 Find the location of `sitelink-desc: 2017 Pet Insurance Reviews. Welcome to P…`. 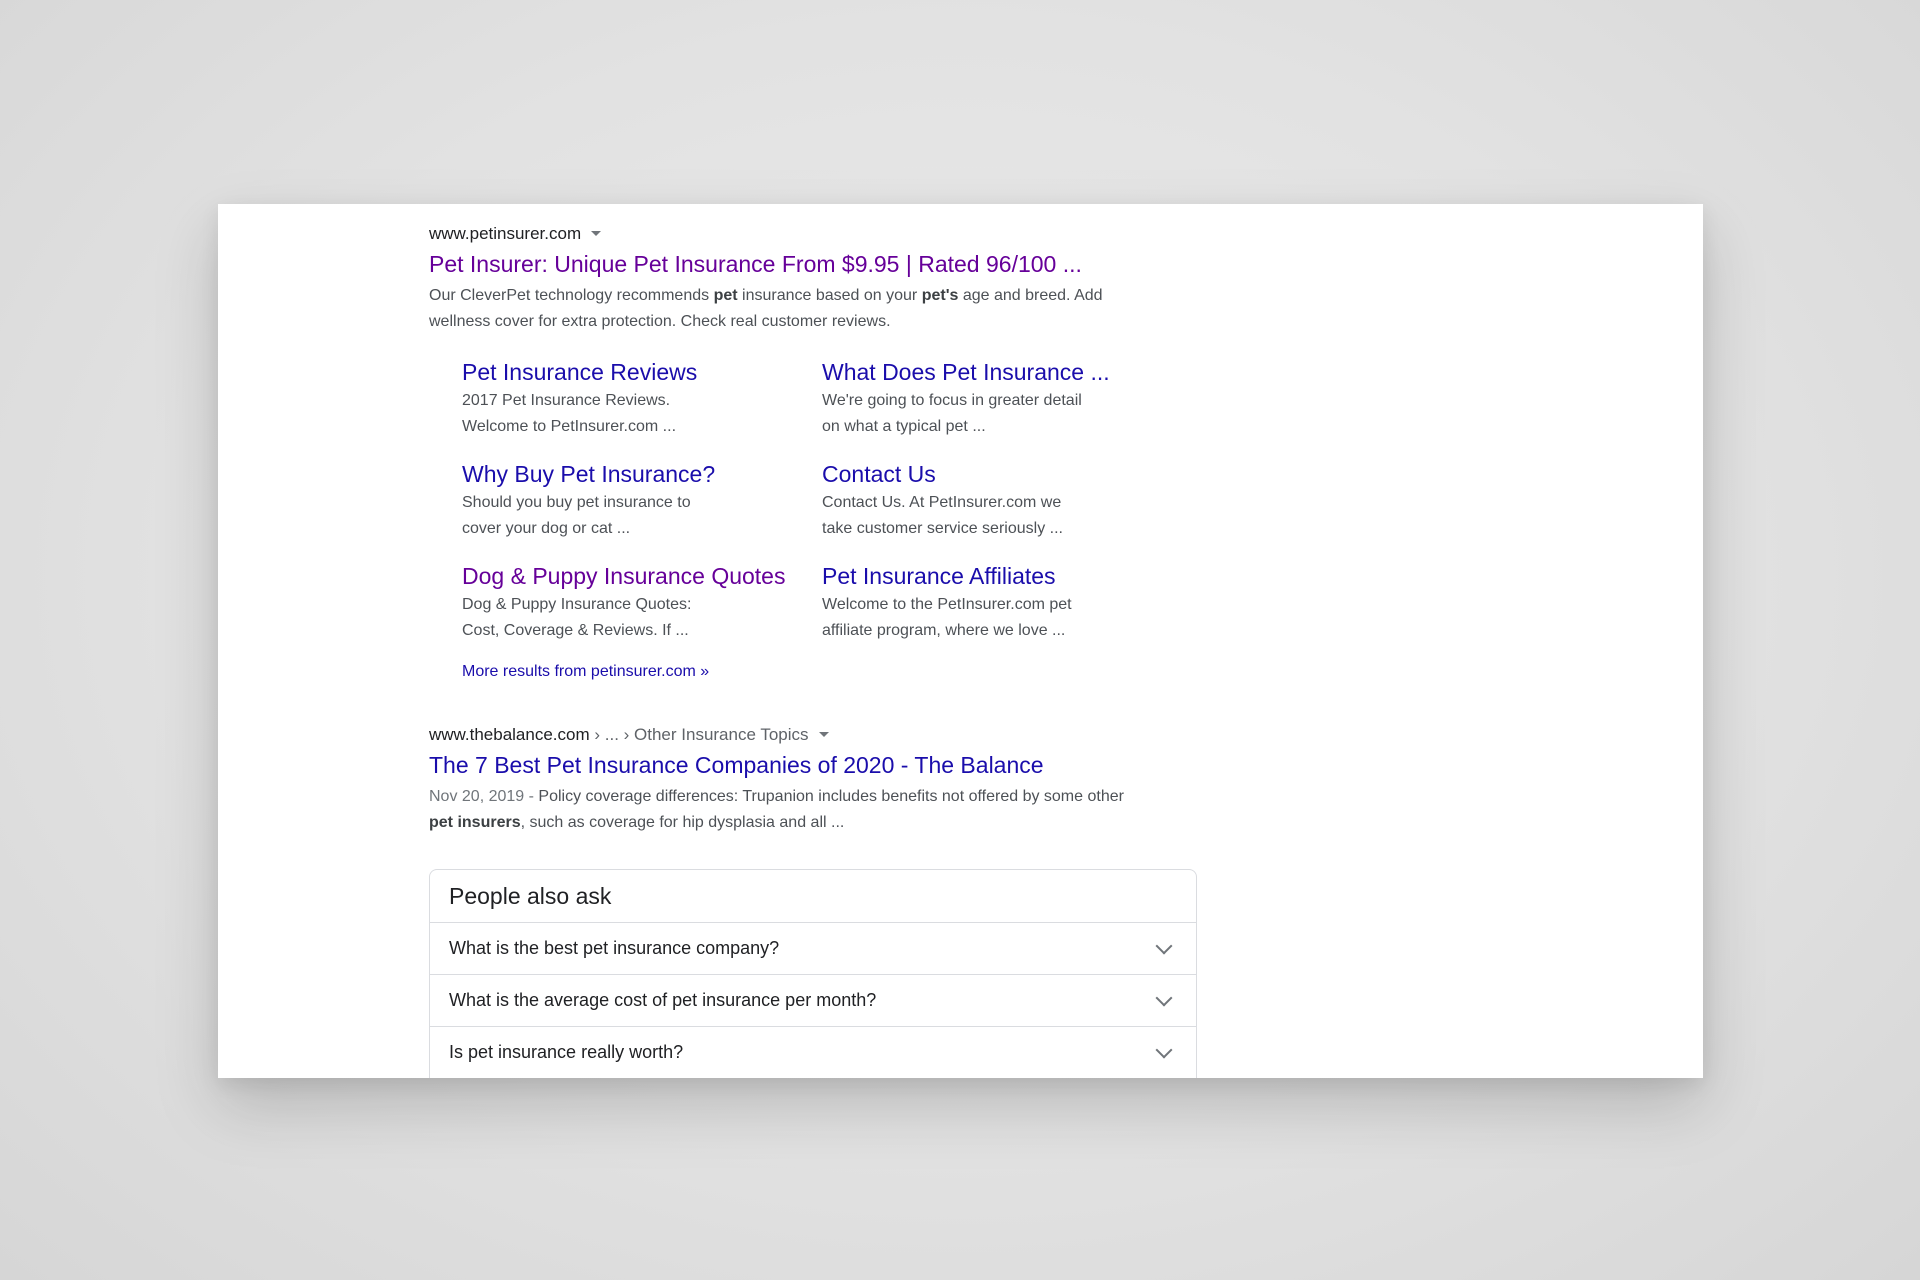

sitelink-desc: 2017 Pet Insurance Reviews. Welcome to P… is located at coordinates (569, 413).